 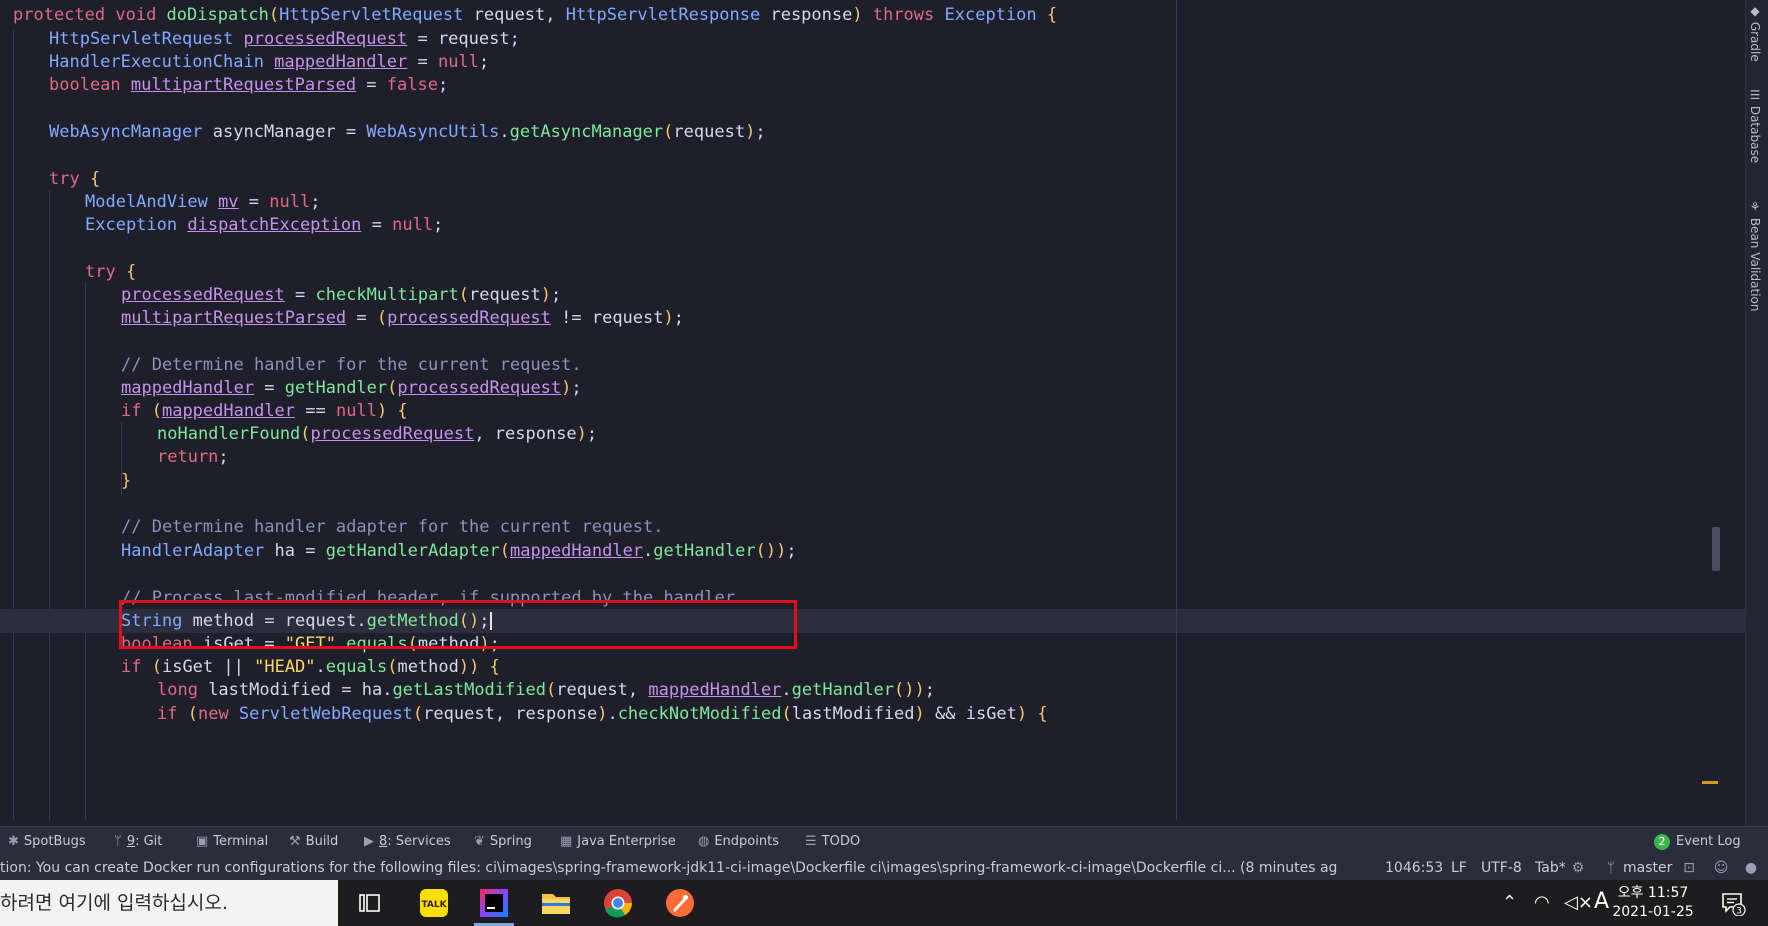 What do you see at coordinates (1751, 868) in the screenshot?
I see `notification-icon: ●` at bounding box center [1751, 868].